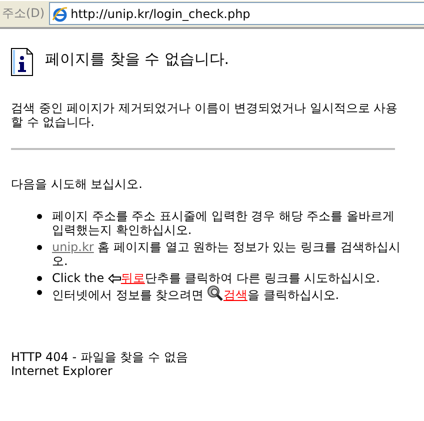 Image resolution: width=424 pixels, height=421 pixels. I want to click on description-text: 검색 중인 페이지가 제거되었거나 이름이 변경되었거나 일시적으로 사용할 수 없습니다., so click(205, 115).